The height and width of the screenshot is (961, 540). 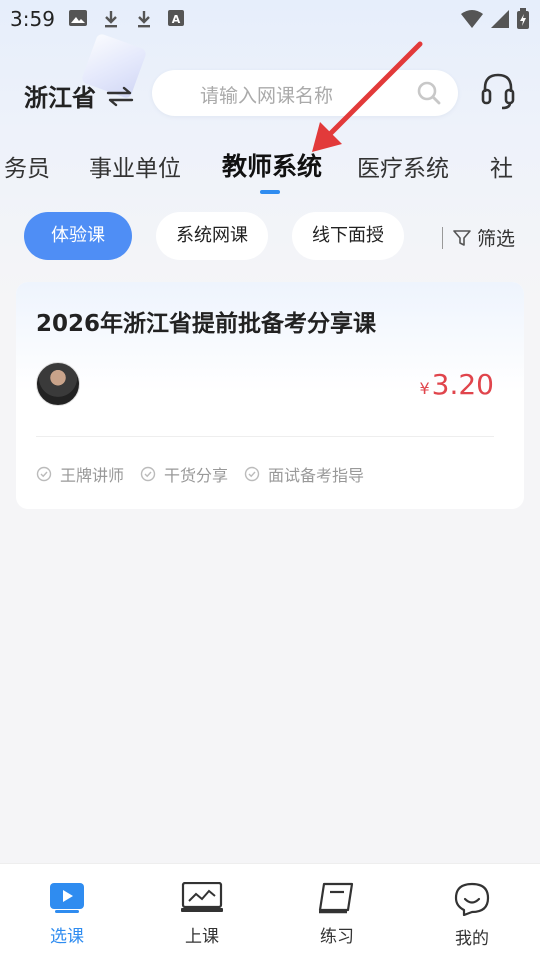 What do you see at coordinates (78, 18) in the screenshot?
I see `image-icon` at bounding box center [78, 18].